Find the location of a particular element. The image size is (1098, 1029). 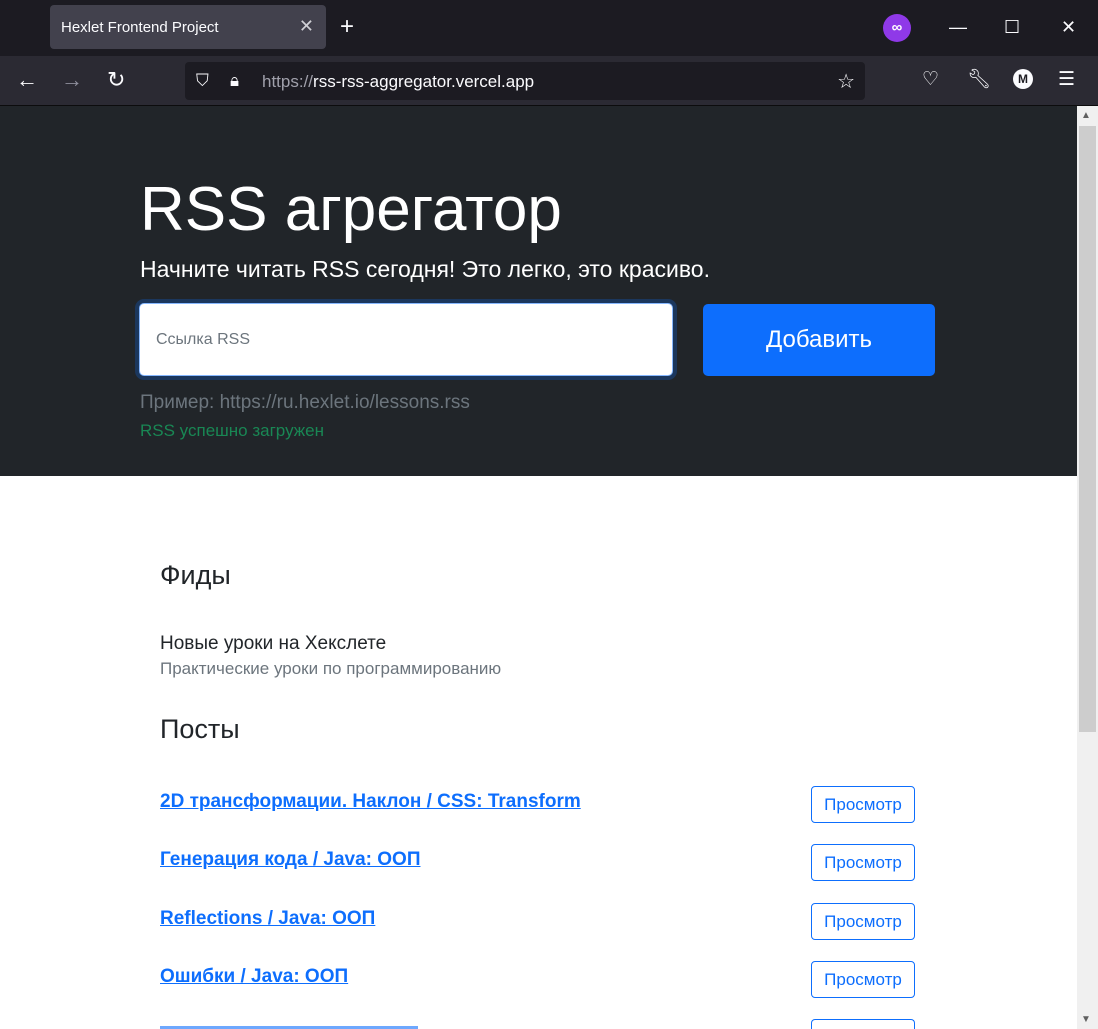

forward-icon: → is located at coordinates (72, 80).